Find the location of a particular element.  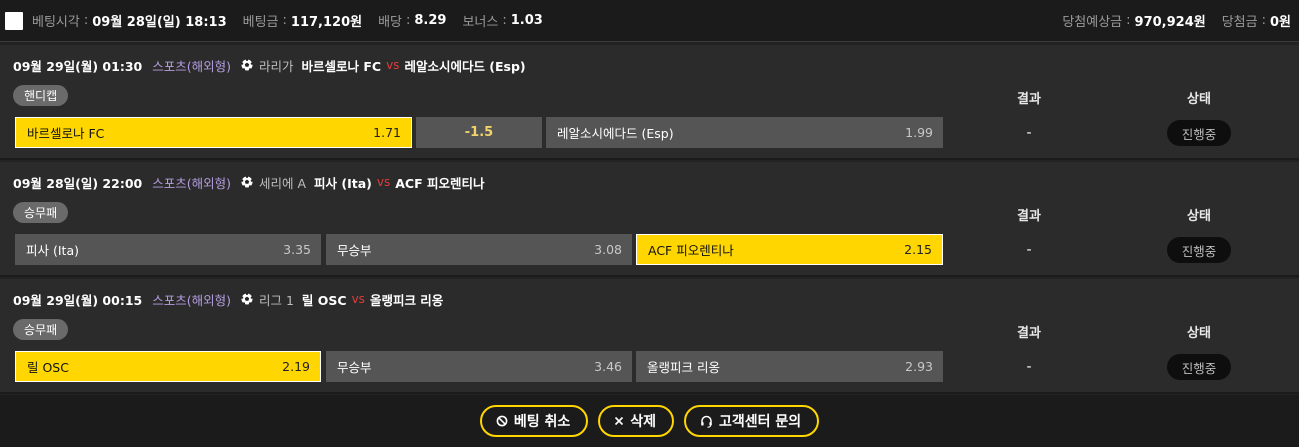

customer-support-button: 고객센터 문의 is located at coordinates (752, 421).